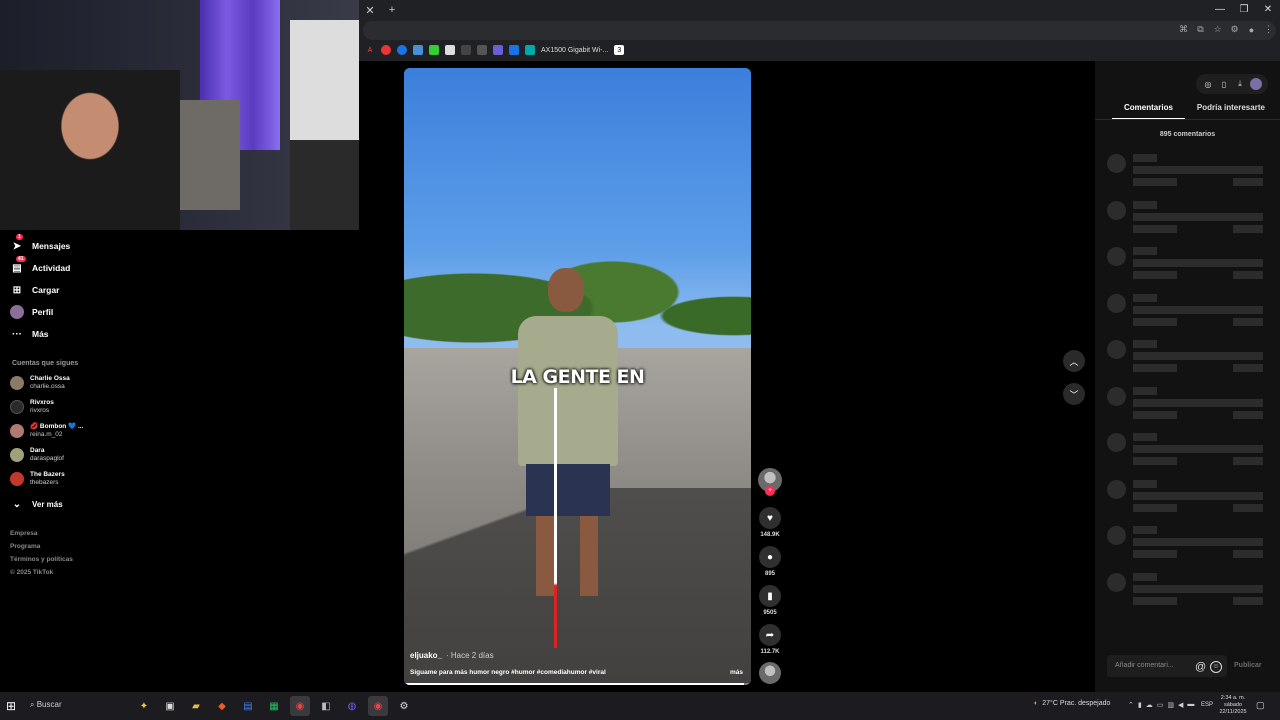 The image size is (1280, 720). I want to click on share-action: ➦ 112.7K, so click(770, 639).